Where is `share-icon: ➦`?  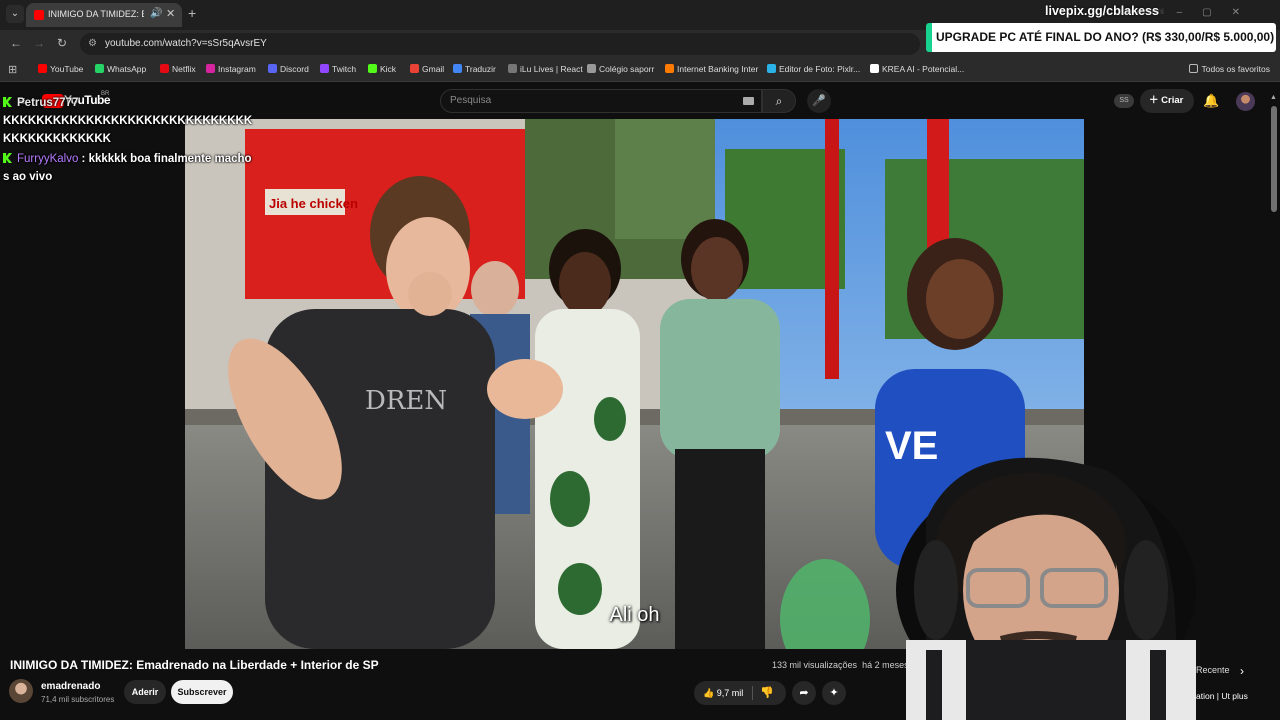 share-icon: ➦ is located at coordinates (804, 693).